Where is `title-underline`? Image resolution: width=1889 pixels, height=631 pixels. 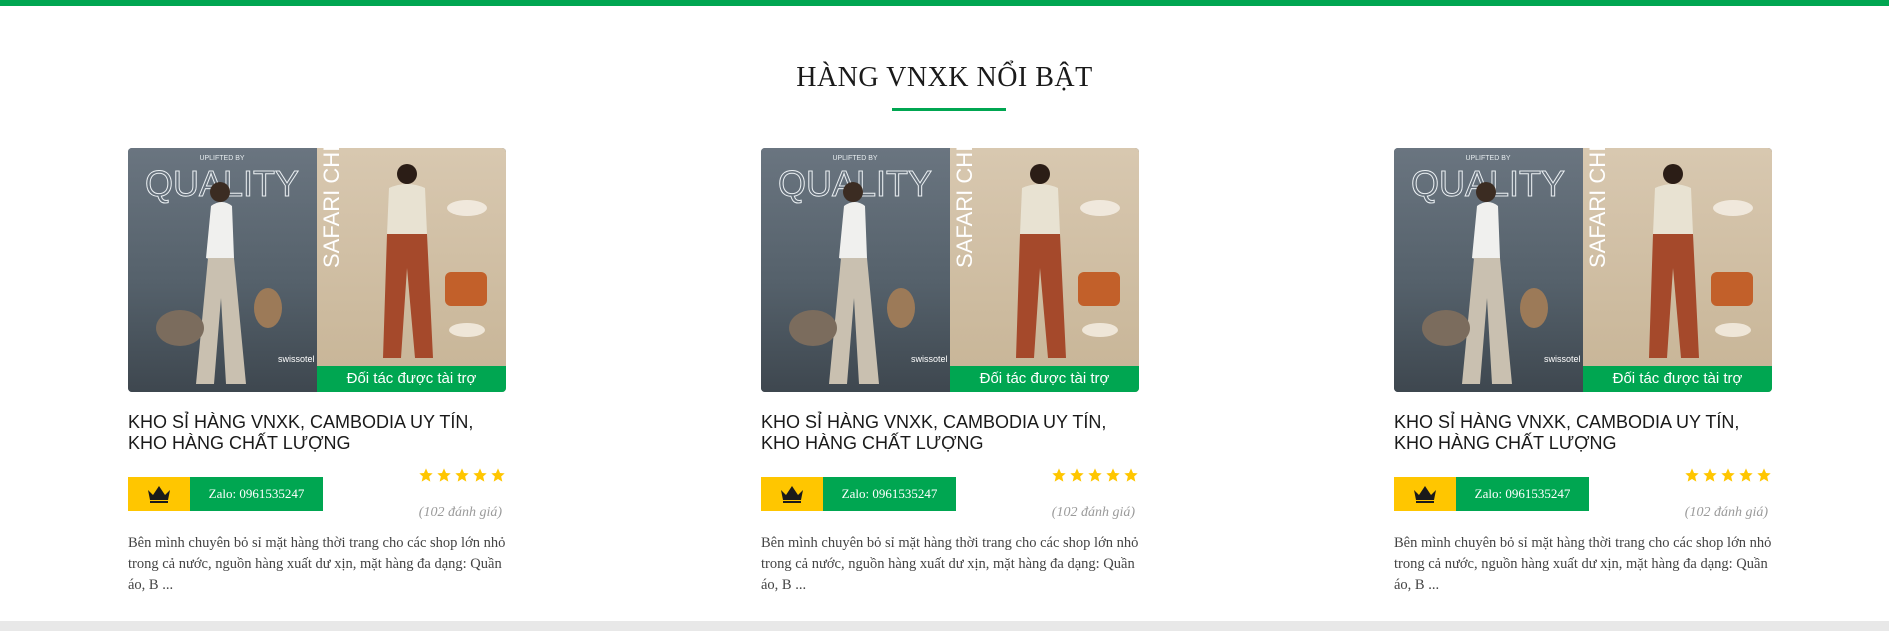 title-underline is located at coordinates (949, 109).